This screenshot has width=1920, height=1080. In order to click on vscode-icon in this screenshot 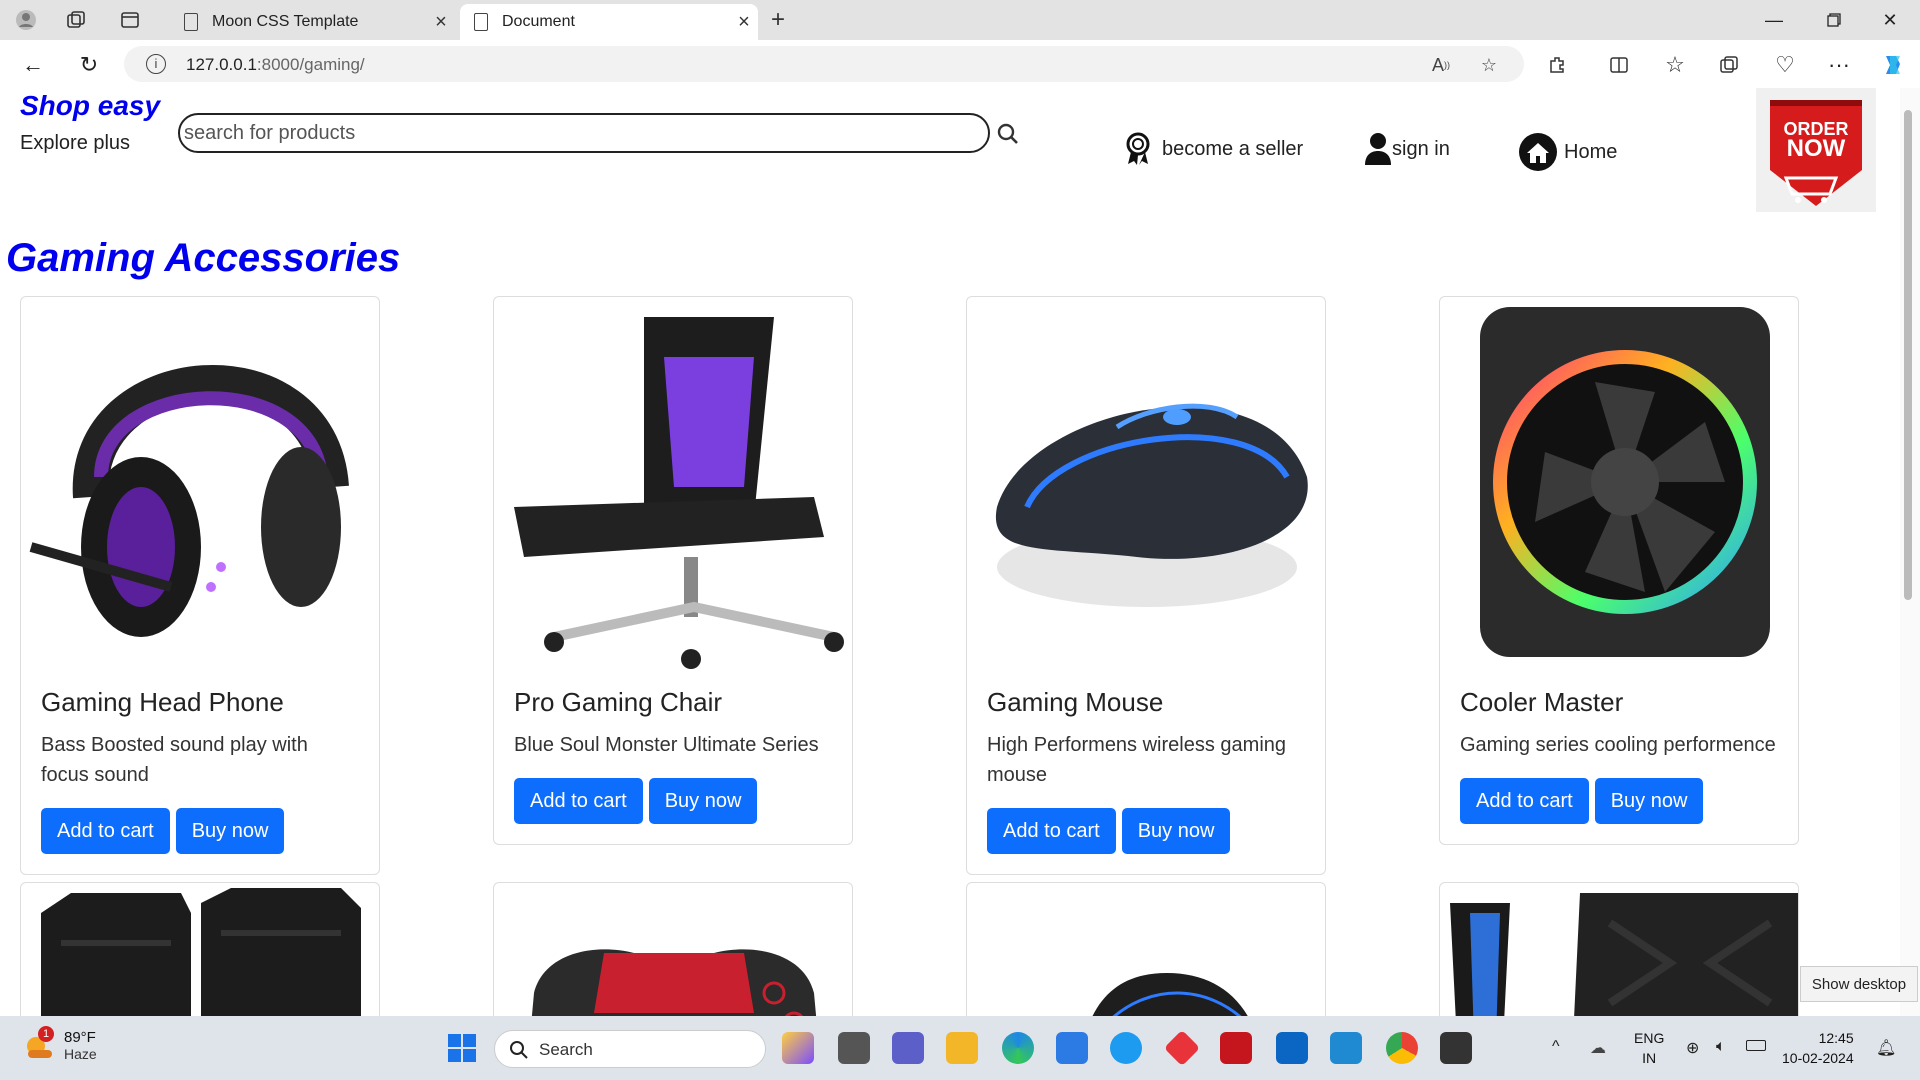, I will do `click(1346, 1048)`.